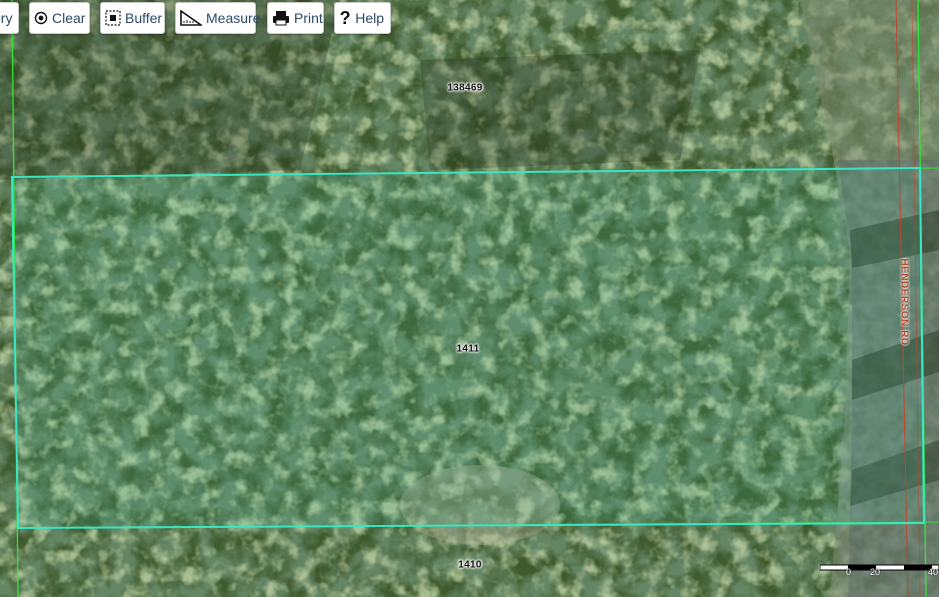  I want to click on history-button: ory, so click(9, 18).